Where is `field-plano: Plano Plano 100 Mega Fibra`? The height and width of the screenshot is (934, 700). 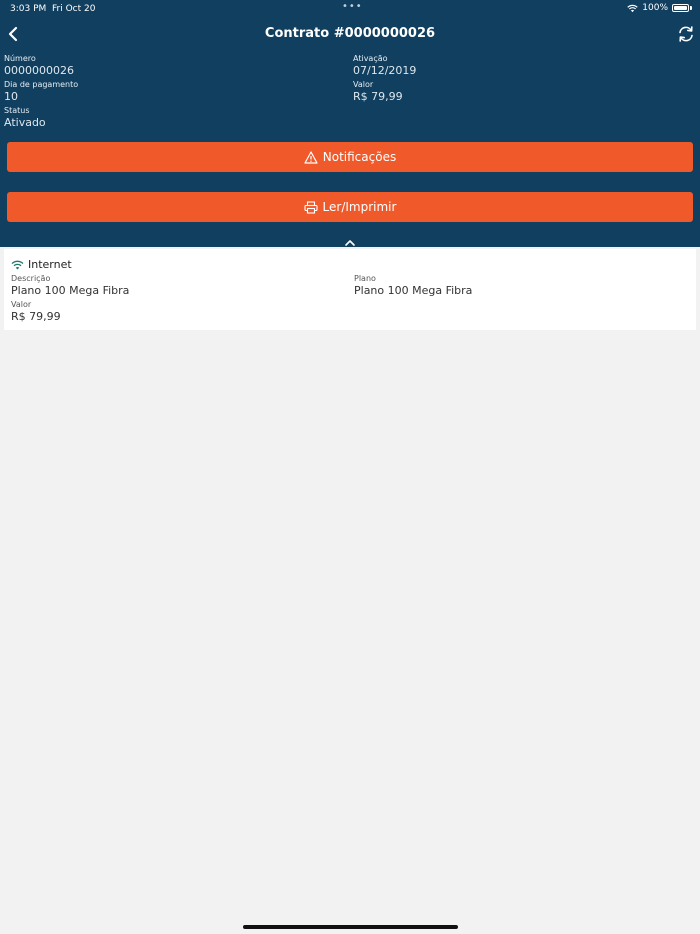
field-plano: Plano Plano 100 Mega Fibra is located at coordinates (413, 286).